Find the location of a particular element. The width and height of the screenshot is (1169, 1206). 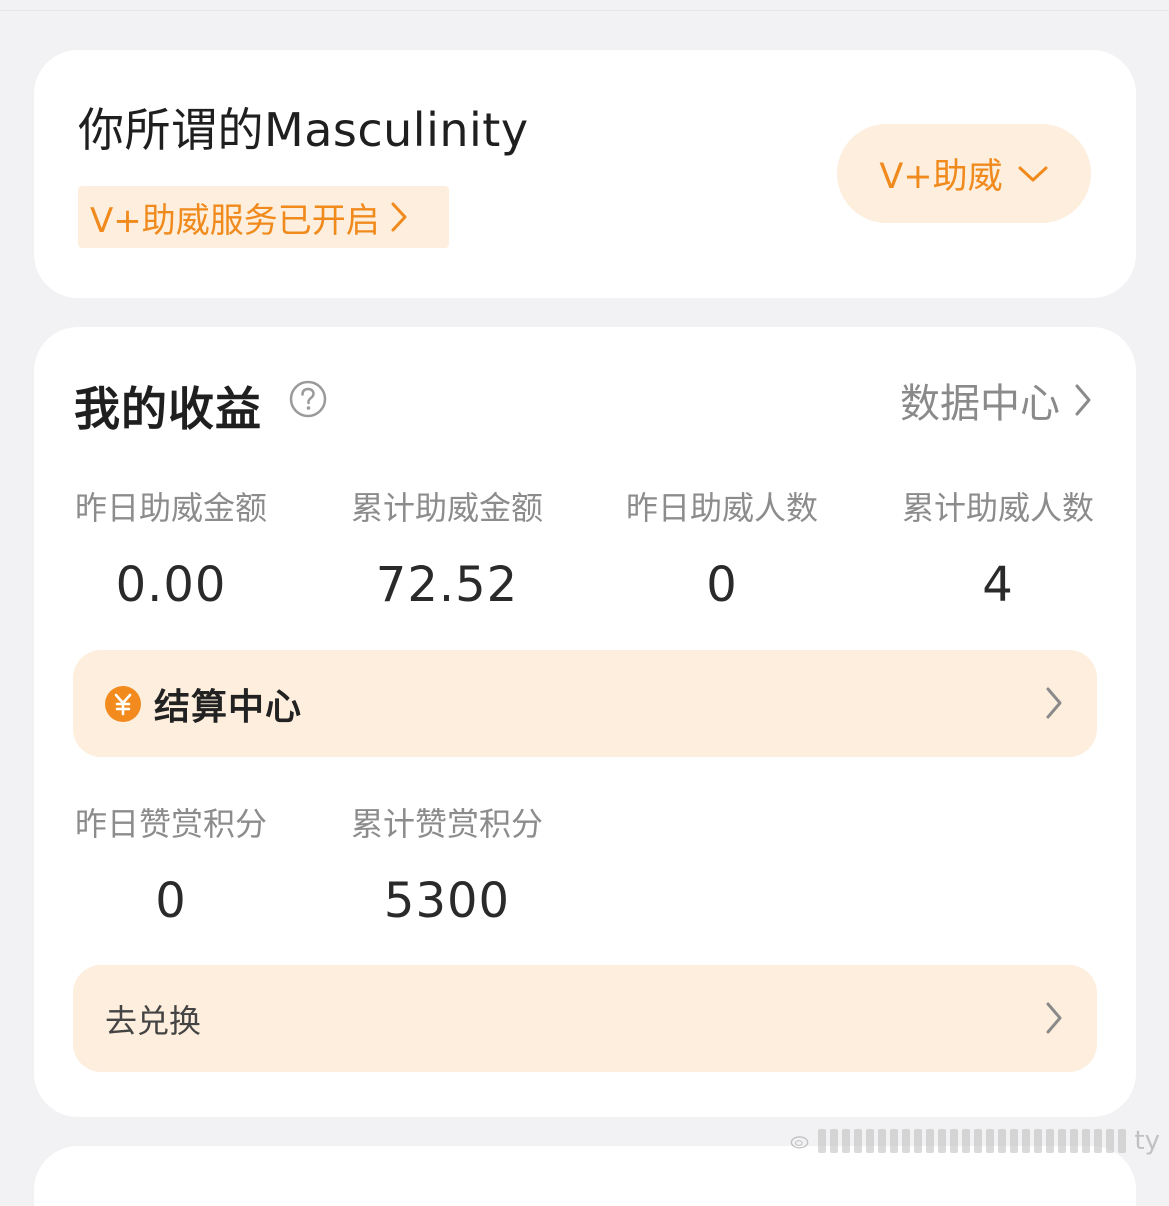

service-status-label: V+助威服务已开启 is located at coordinates (235, 220).